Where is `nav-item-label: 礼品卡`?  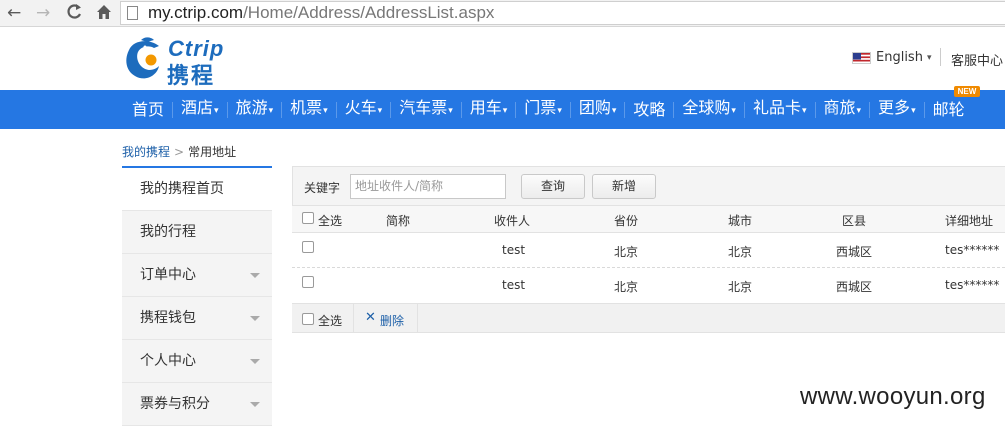
nav-item-label: 礼品卡 is located at coordinates (776, 107).